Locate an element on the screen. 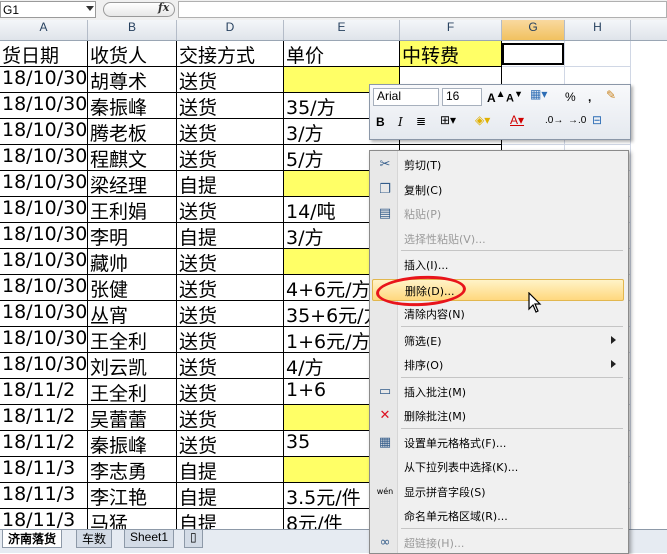 The height and width of the screenshot is (554, 667). cell-receiver: 张健 is located at coordinates (132, 288).